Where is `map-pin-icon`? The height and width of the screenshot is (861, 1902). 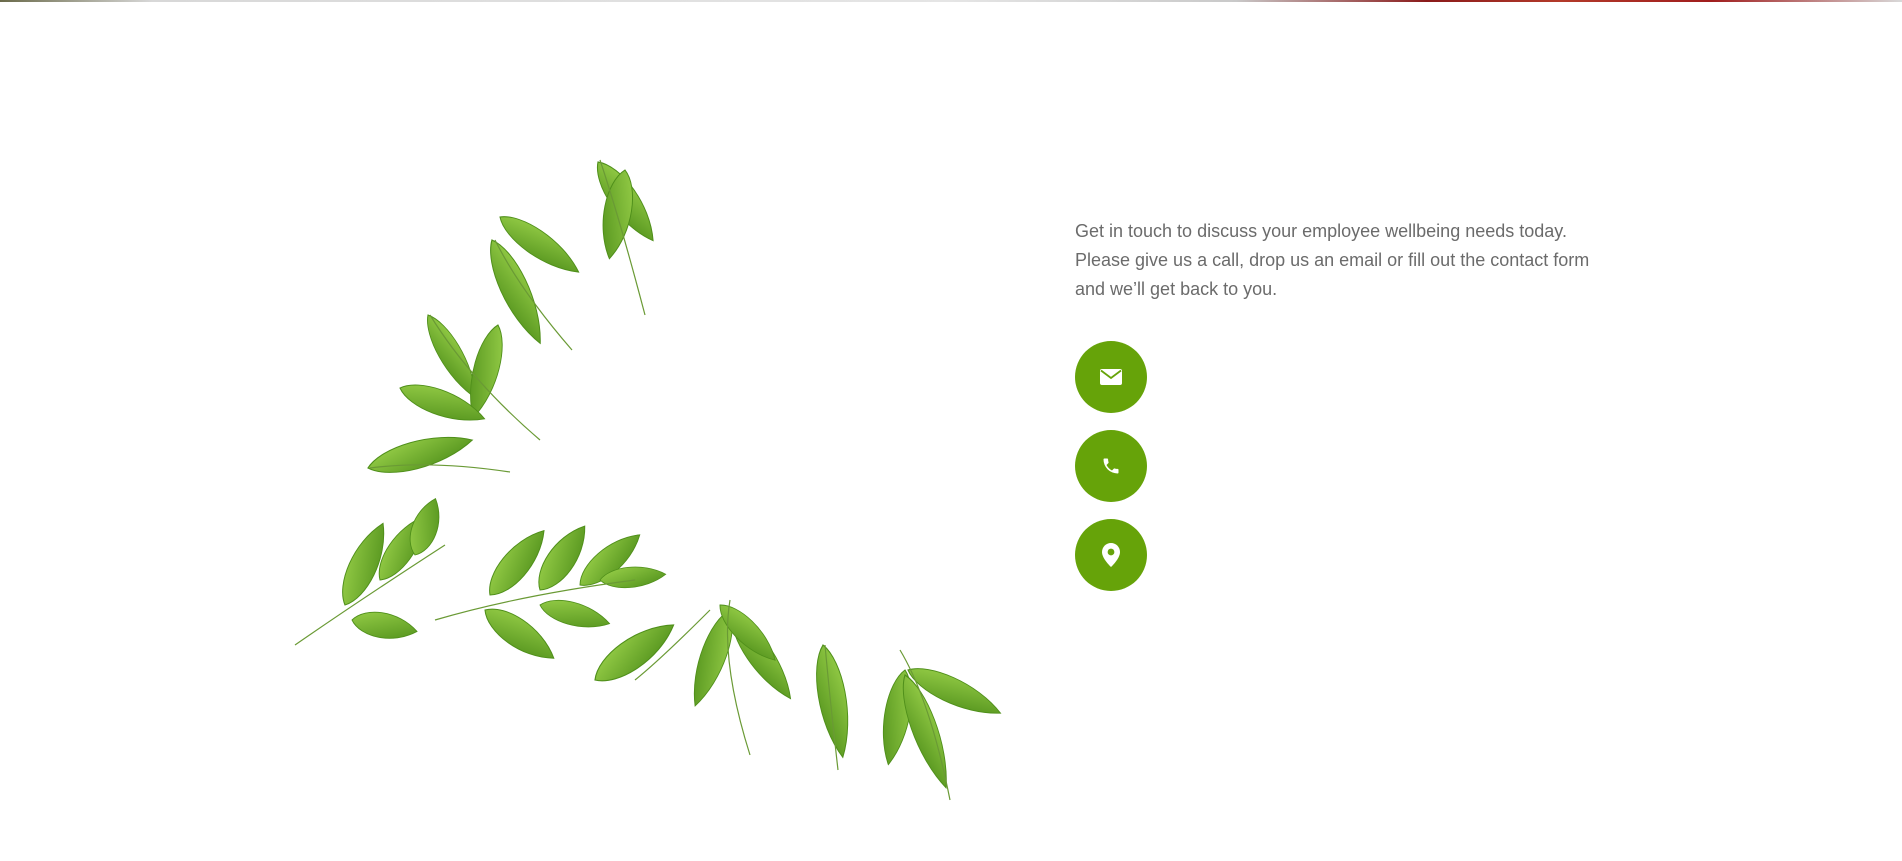 map-pin-icon is located at coordinates (1111, 555).